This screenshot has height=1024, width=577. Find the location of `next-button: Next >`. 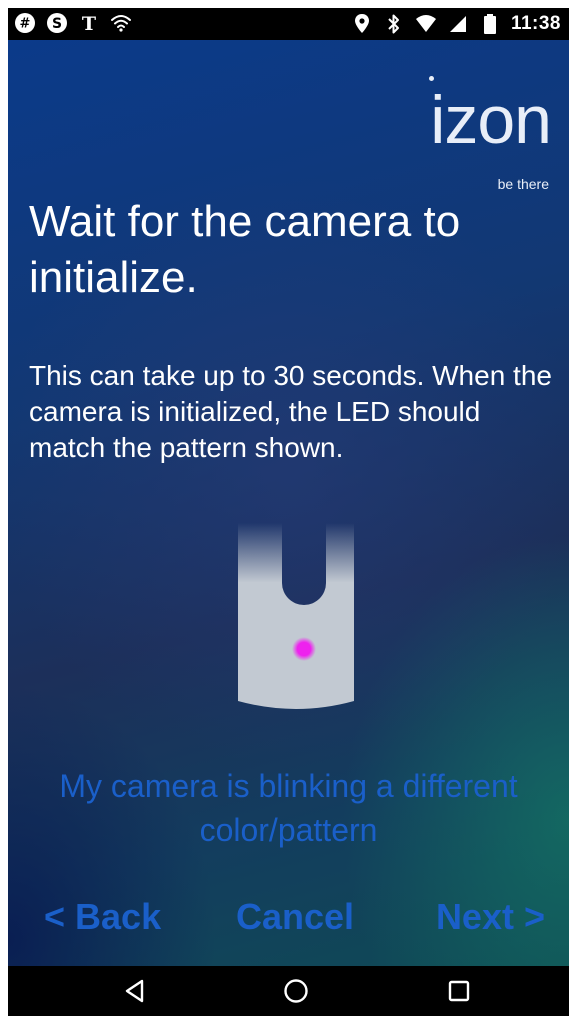

next-button: Next > is located at coordinates (490, 917).